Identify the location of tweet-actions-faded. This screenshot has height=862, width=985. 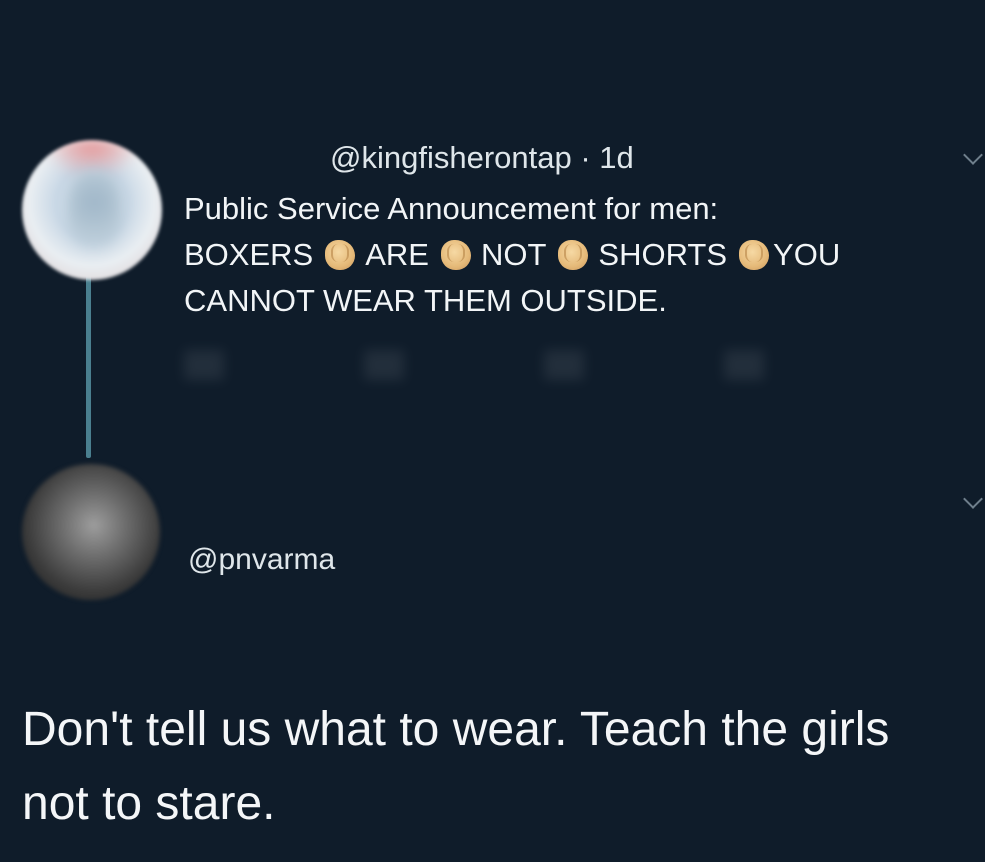
(534, 365).